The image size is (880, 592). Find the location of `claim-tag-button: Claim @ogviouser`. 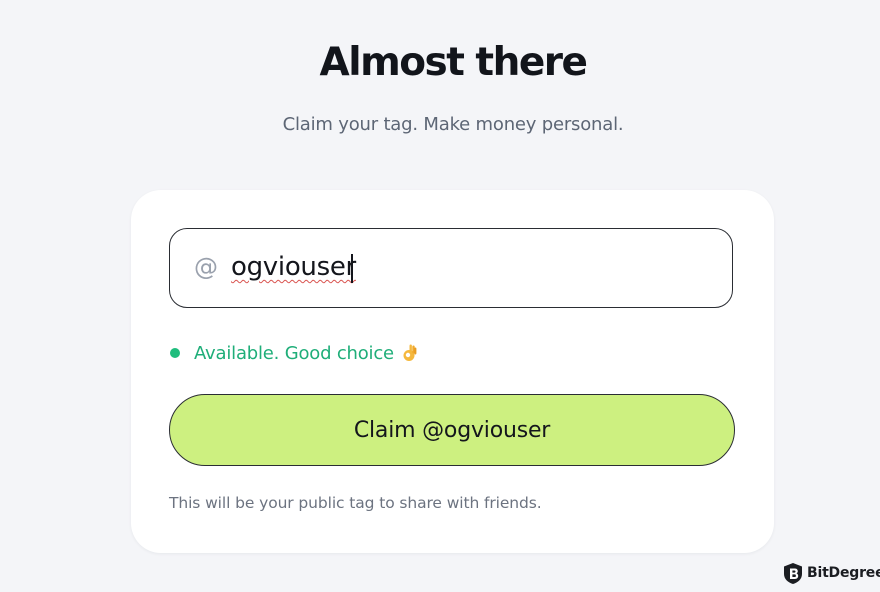

claim-tag-button: Claim @ogviouser is located at coordinates (452, 430).